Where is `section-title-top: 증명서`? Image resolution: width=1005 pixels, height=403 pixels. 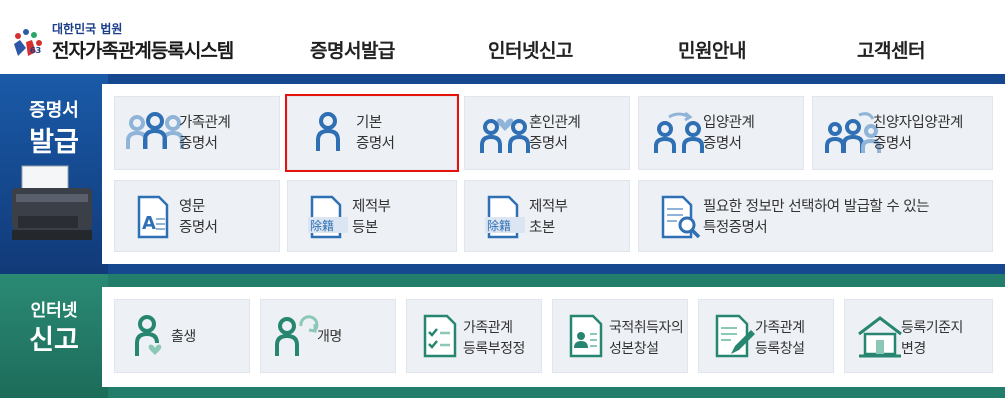
section-title-top: 증명서 is located at coordinates (54, 110).